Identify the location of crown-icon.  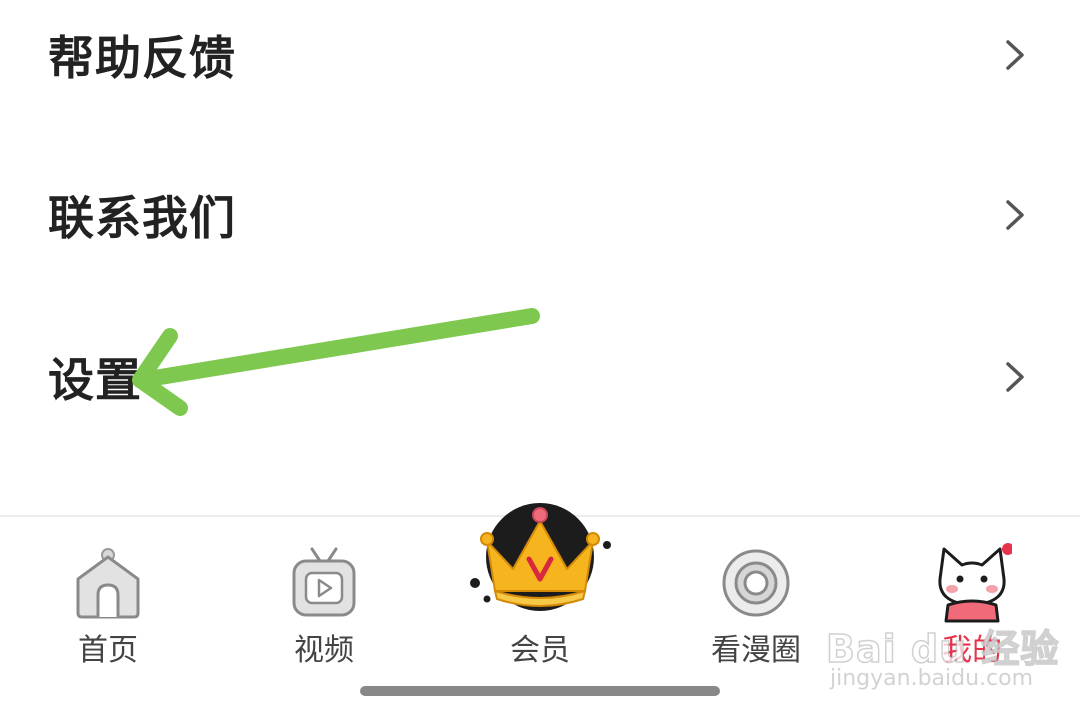
(540, 557).